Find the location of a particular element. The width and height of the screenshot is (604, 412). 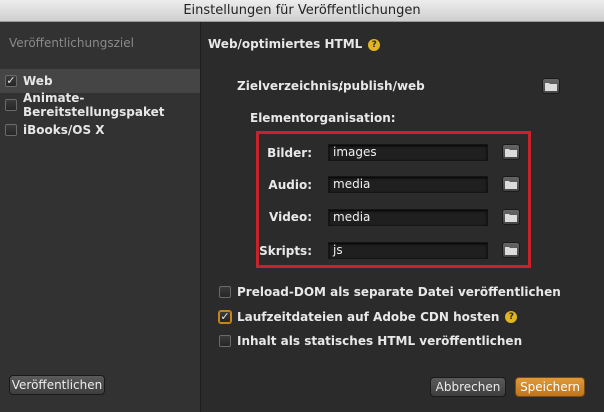

publish-button: Veröffentlichen is located at coordinates (57, 385).